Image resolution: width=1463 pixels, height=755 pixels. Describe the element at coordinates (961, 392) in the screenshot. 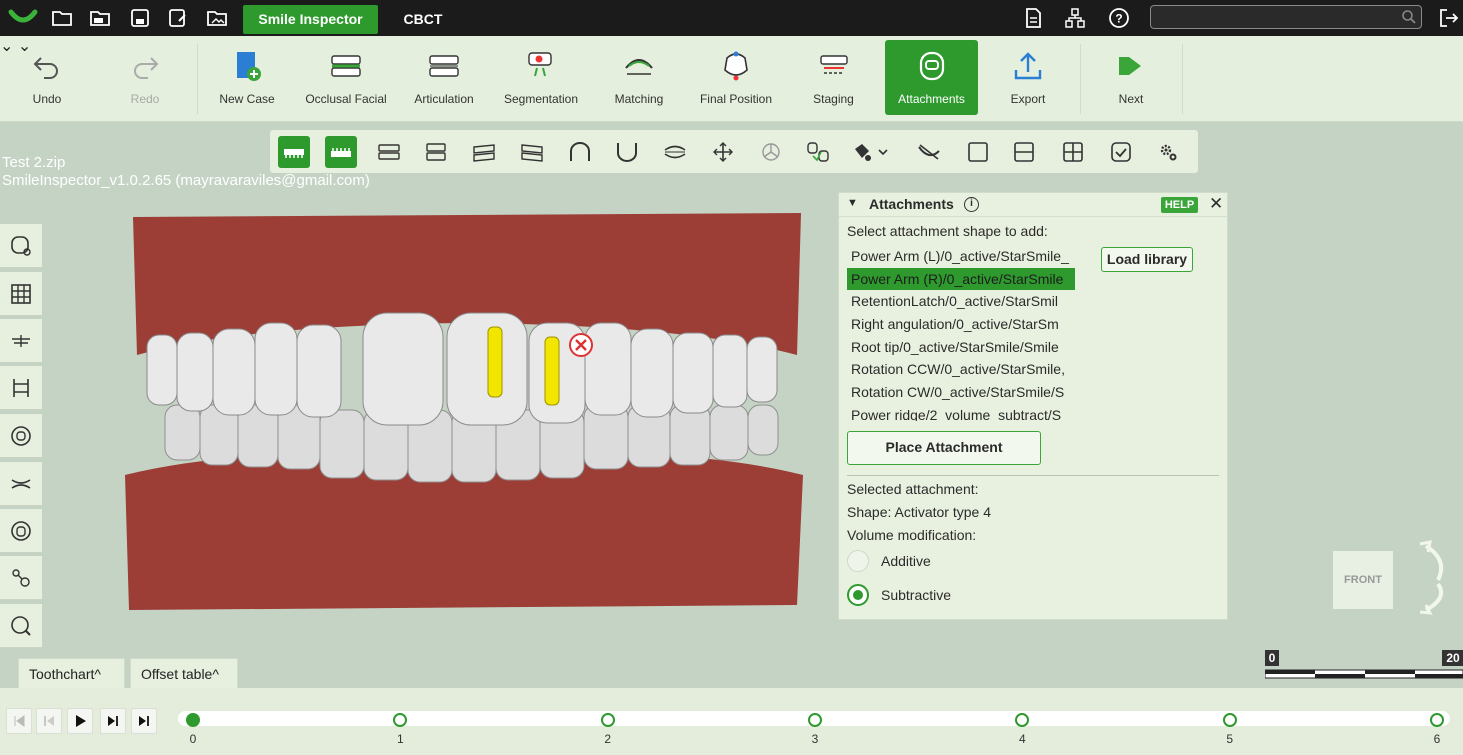

I see `list-item: Rotation CW/0_active/StarSmile/S` at that location.